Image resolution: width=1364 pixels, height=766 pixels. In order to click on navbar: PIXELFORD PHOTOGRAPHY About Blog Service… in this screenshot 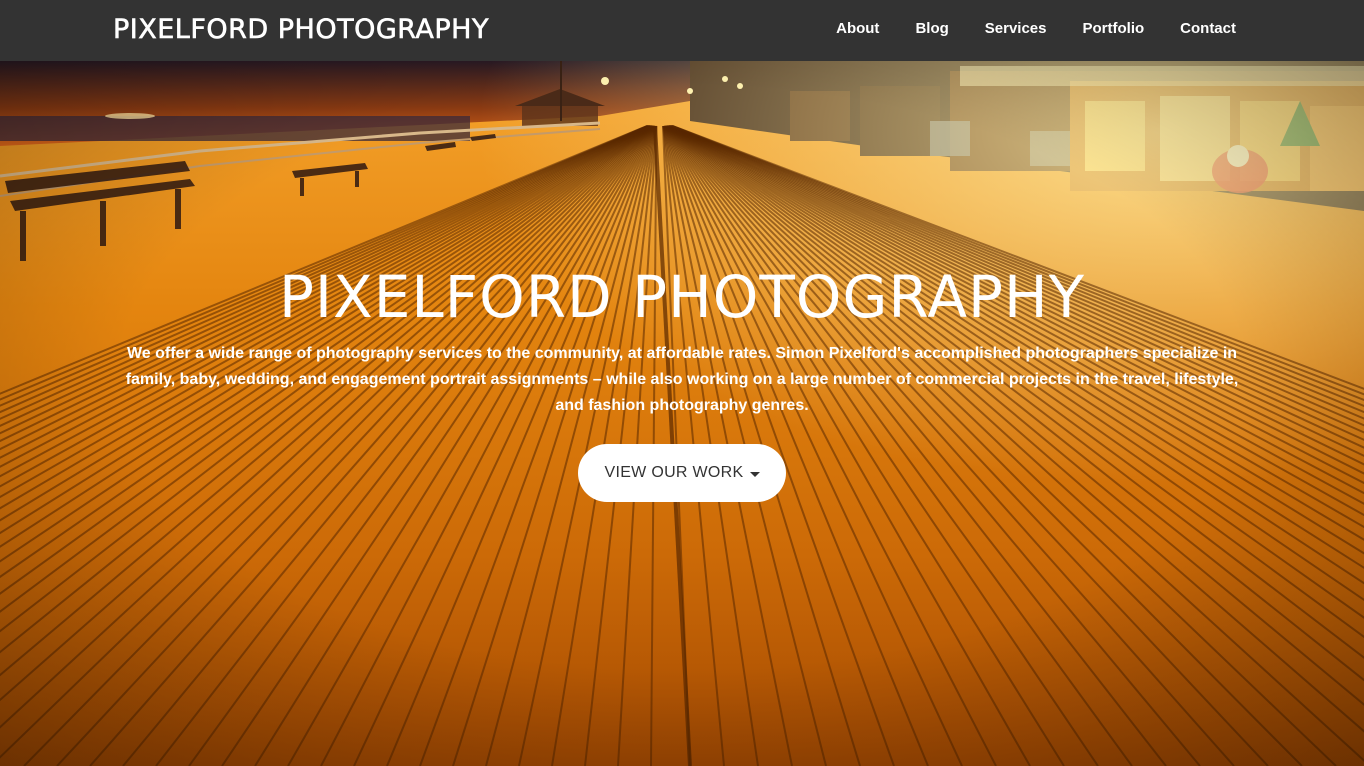, I will do `click(682, 30)`.